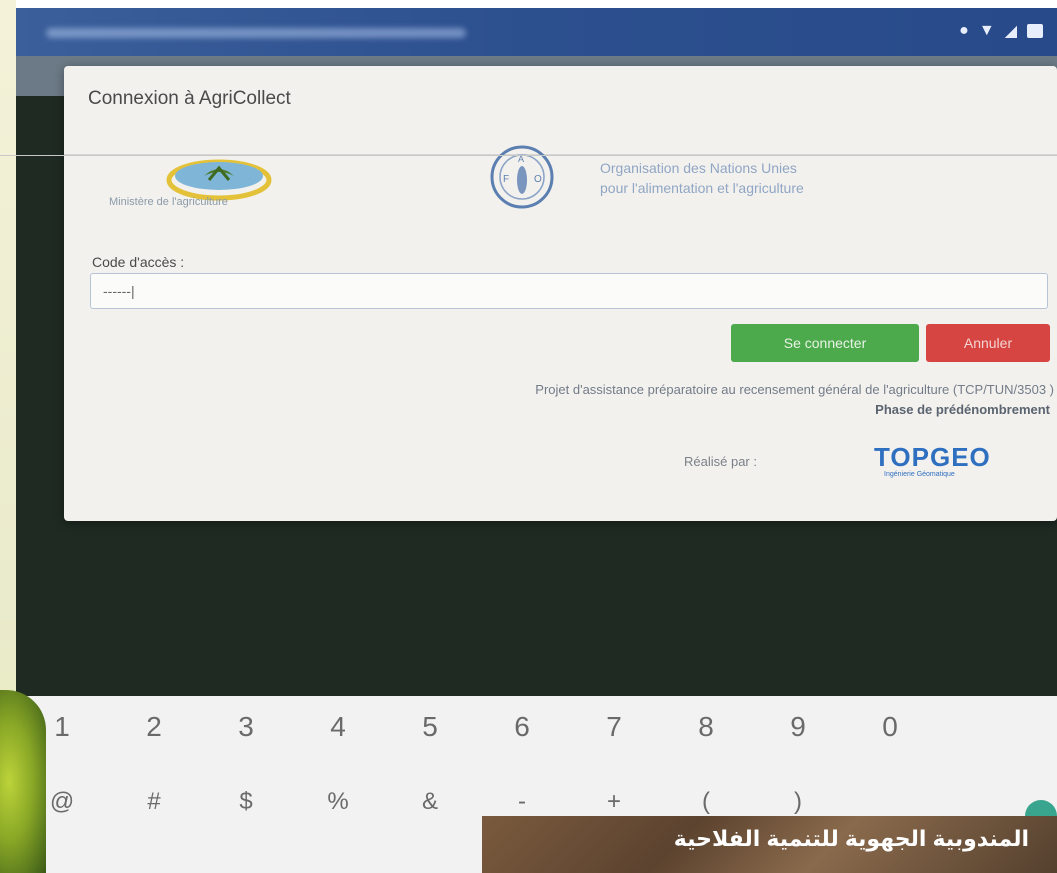 This screenshot has height=873, width=1057. Describe the element at coordinates (430, 727) in the screenshot. I see `key-5: 5` at that location.